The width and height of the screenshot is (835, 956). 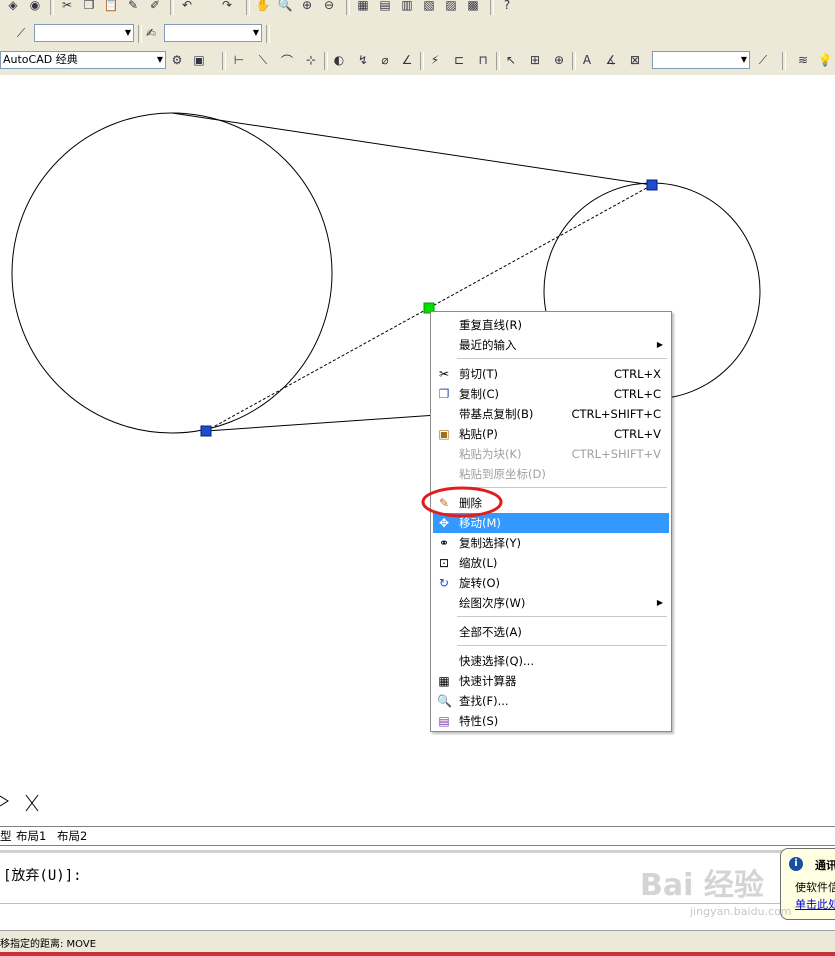 I want to click on dimension-text-edit-icon: ∡, so click(x=611, y=60).